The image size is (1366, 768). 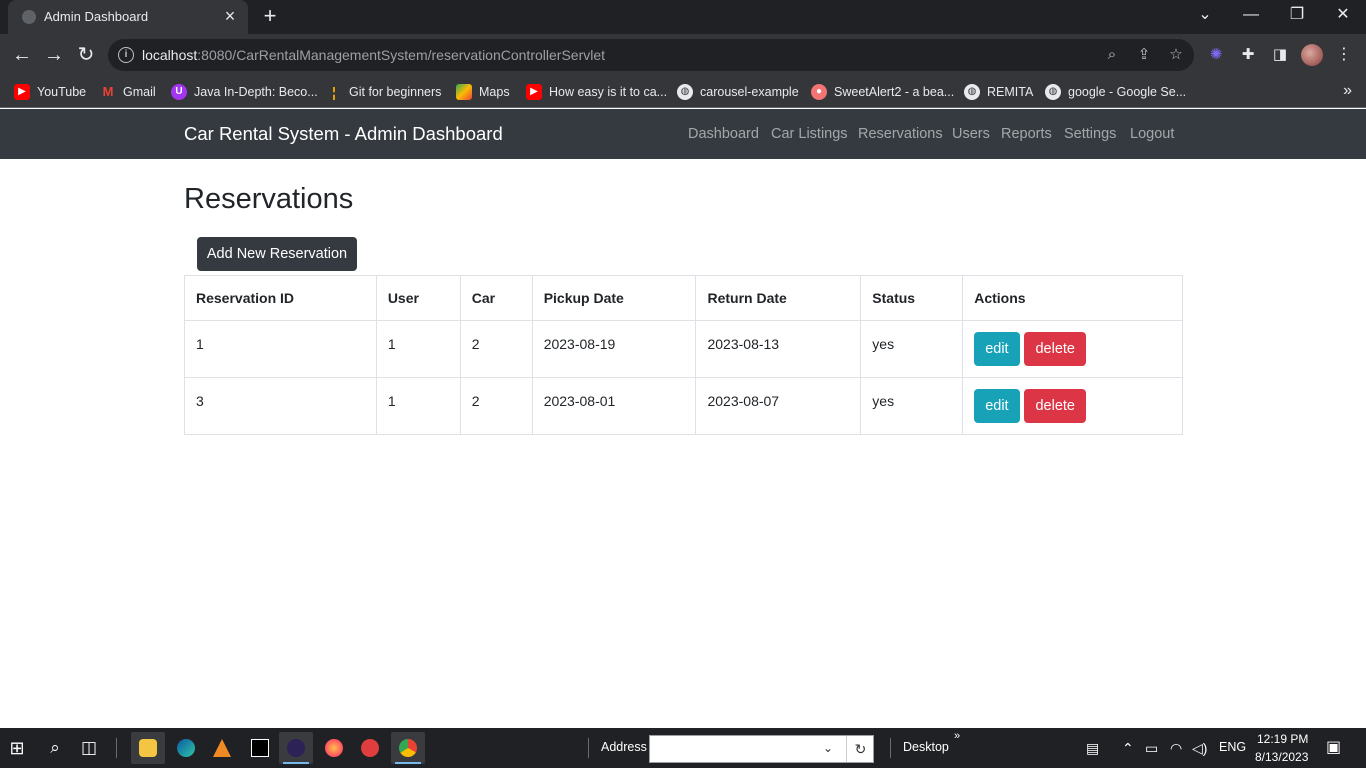 What do you see at coordinates (464, 92) in the screenshot?
I see `maps-icon` at bounding box center [464, 92].